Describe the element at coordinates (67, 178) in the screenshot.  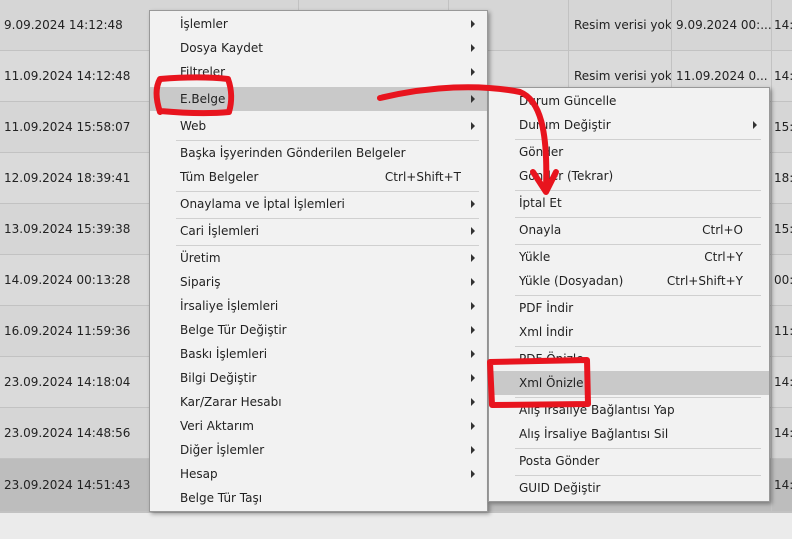
I see `date-cell: 12.09.2024 18:39:41` at that location.